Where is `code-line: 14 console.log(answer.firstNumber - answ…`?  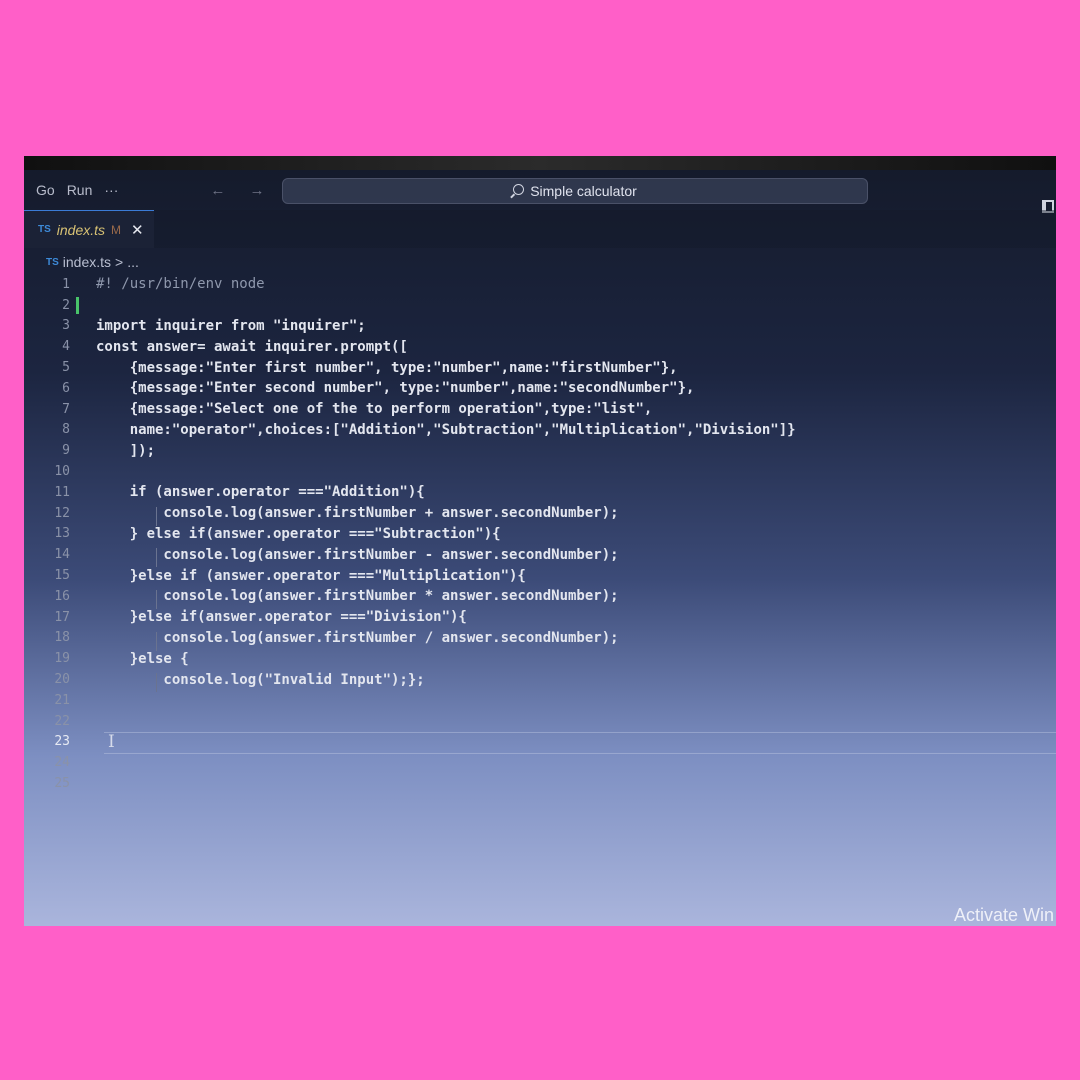 code-line: 14 console.log(answer.firstNumber - answ… is located at coordinates (540, 556).